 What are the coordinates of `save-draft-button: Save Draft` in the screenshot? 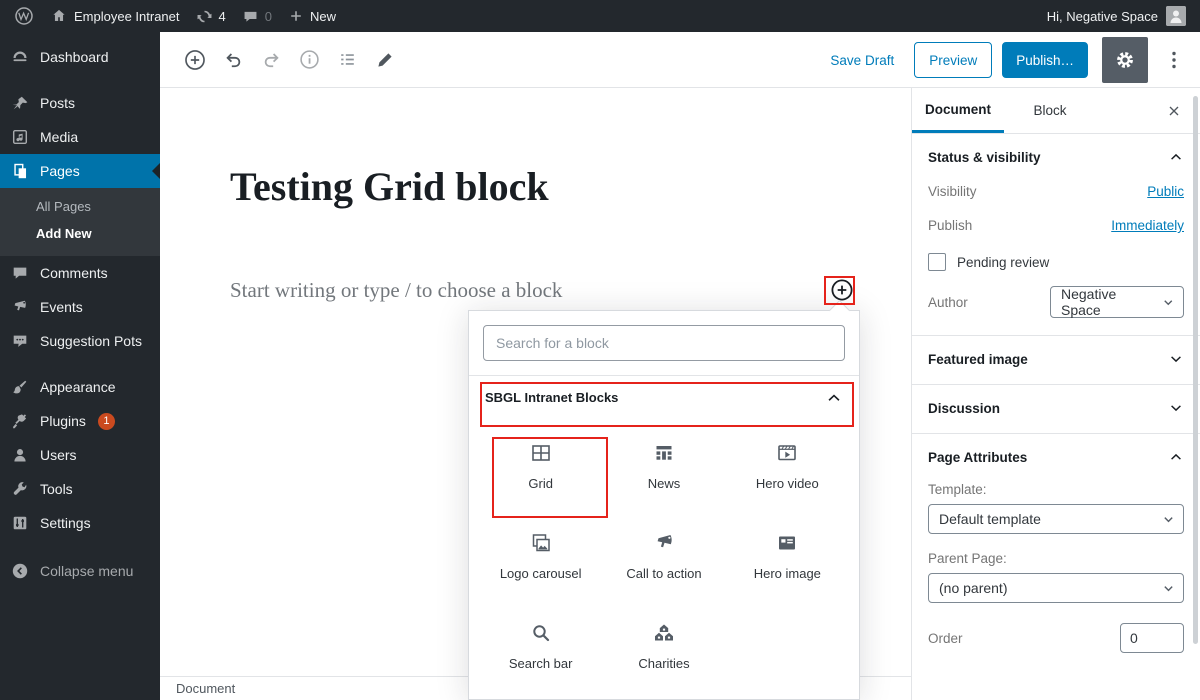 It's located at (862, 60).